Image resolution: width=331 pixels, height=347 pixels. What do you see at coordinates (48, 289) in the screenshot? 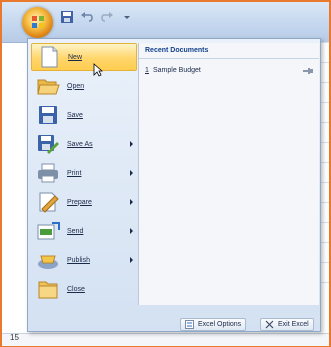
I see `close-folder-icon` at bounding box center [48, 289].